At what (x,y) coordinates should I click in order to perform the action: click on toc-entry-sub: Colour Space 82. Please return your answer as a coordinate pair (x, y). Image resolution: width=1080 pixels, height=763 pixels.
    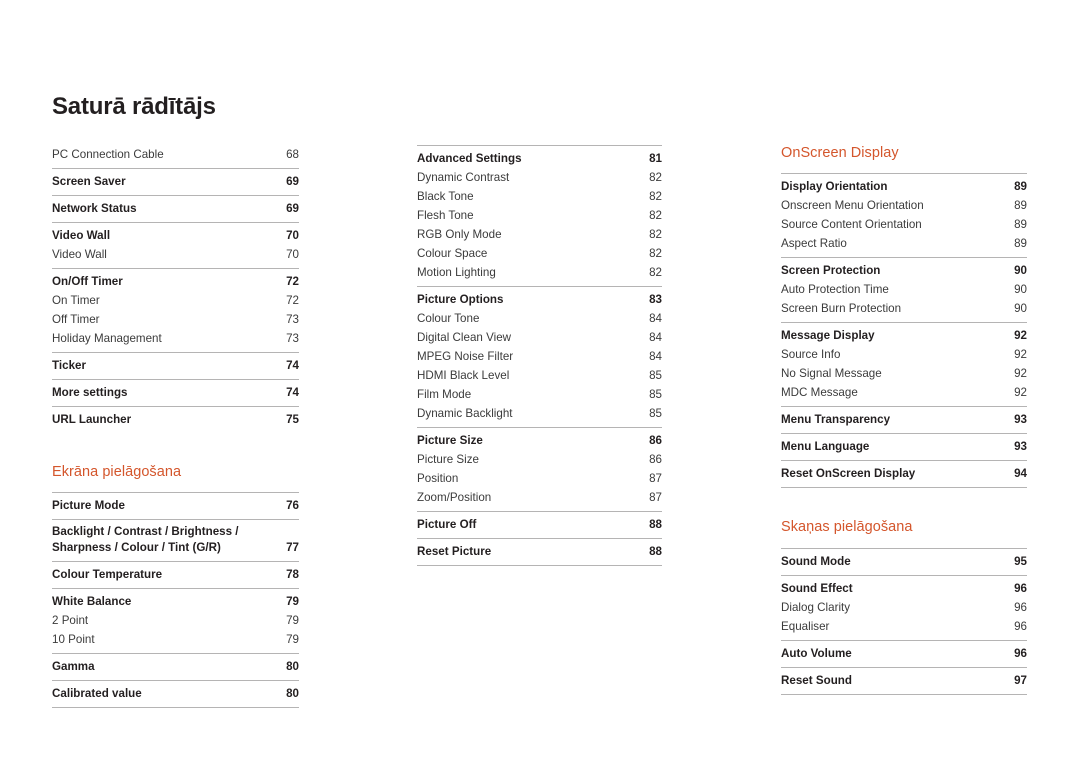
    Looking at the image, I should click on (539, 253).